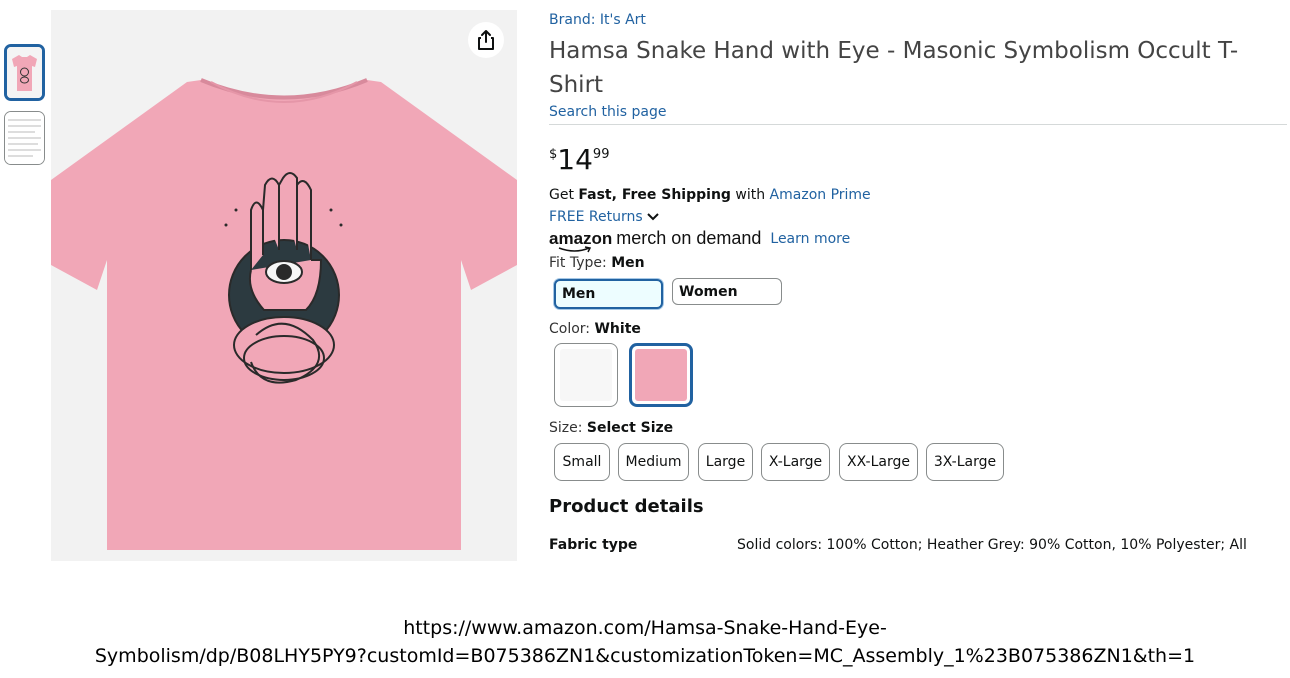 The width and height of the screenshot is (1290, 678). I want to click on color-label: Color: White, so click(595, 329).